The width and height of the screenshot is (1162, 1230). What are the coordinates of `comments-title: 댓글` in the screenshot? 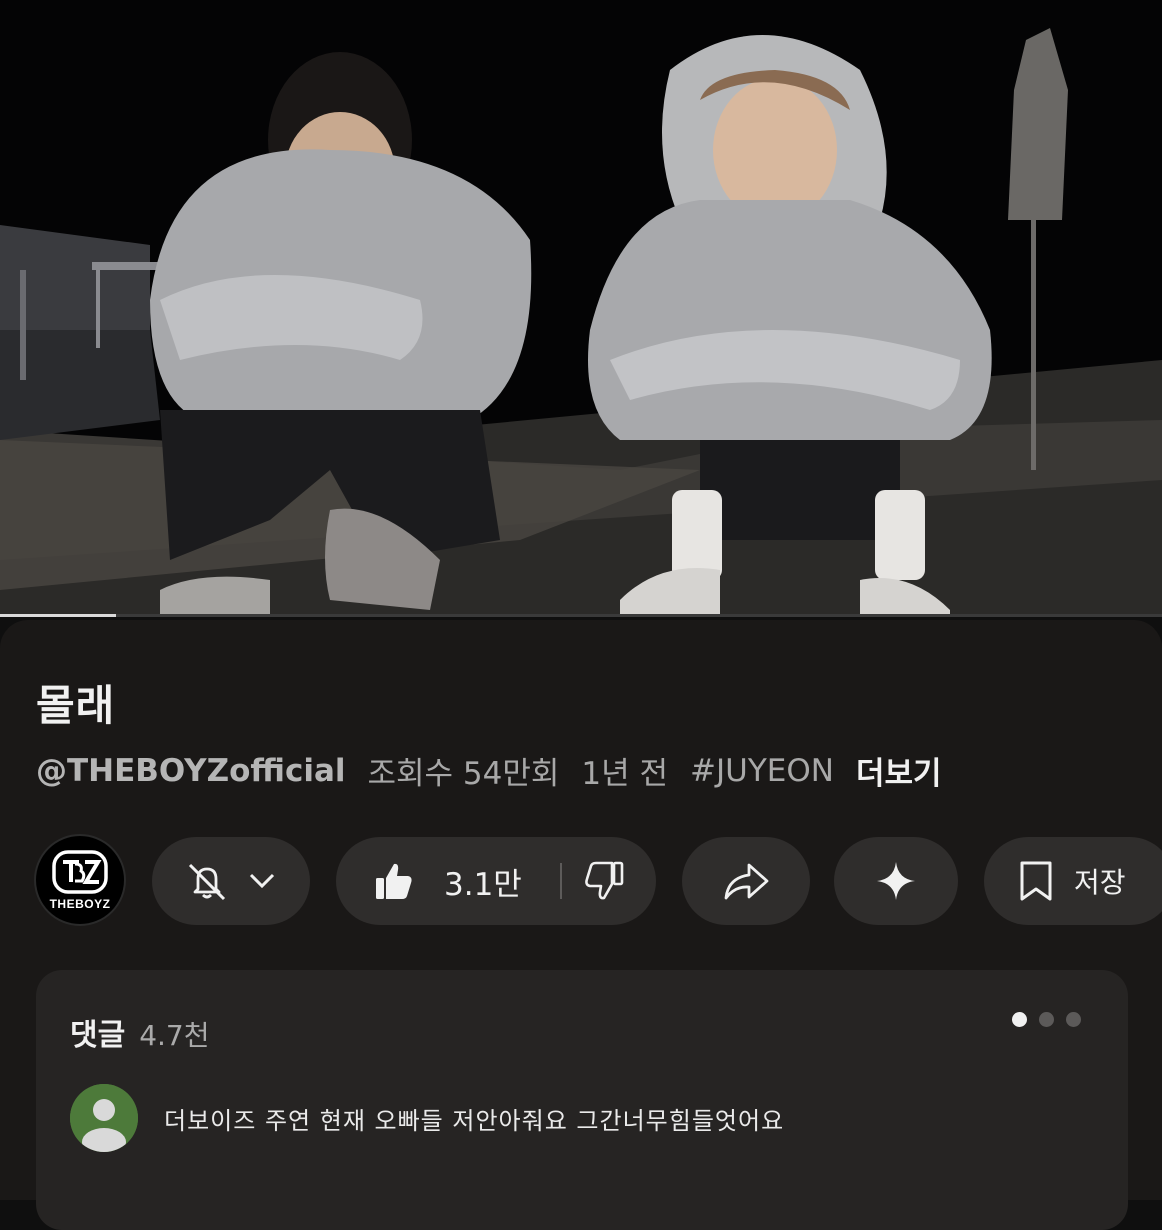 It's located at (98, 1035).